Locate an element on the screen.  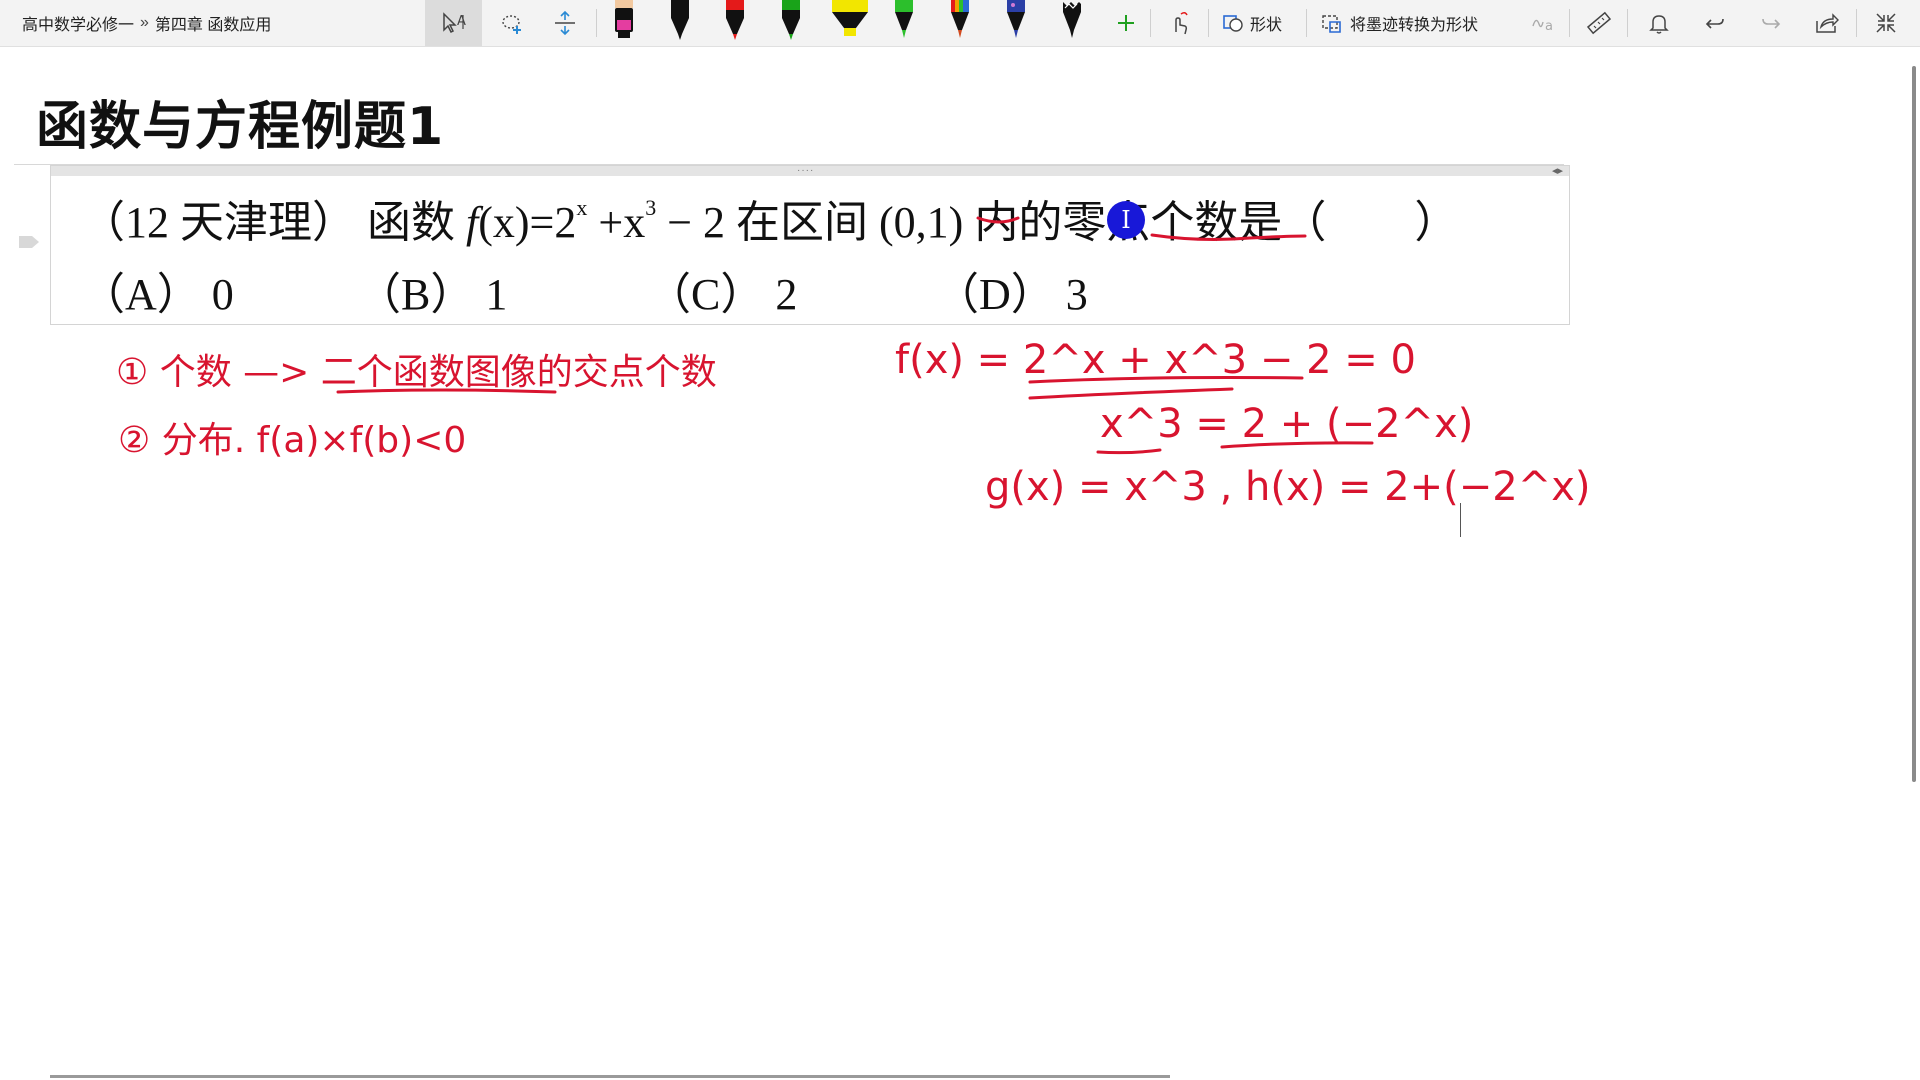
exit-full-screen-button is located at coordinates (1886, 23).